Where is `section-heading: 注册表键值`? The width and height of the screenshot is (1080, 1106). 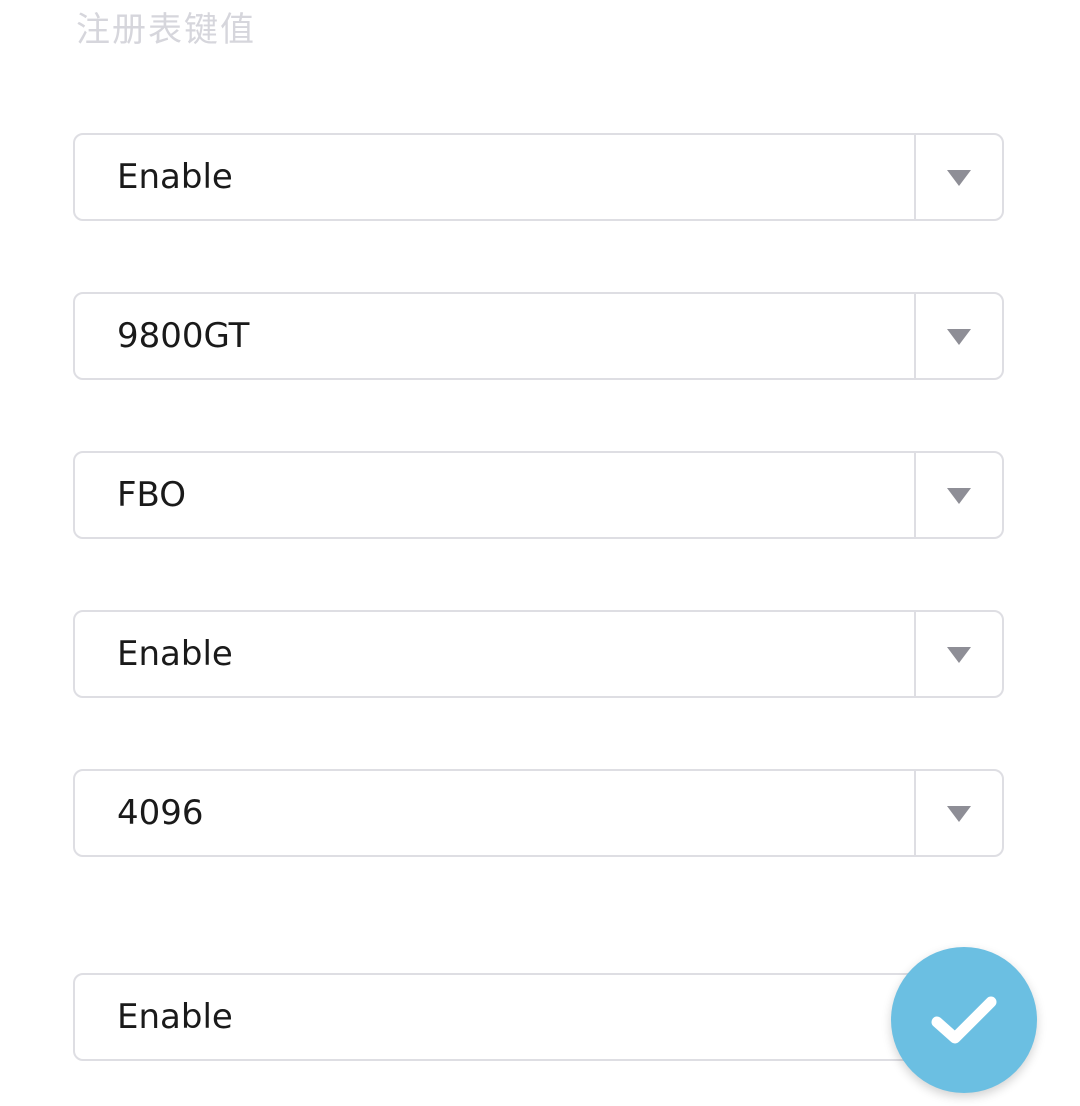
section-heading: 注册表键值 is located at coordinates (166, 30).